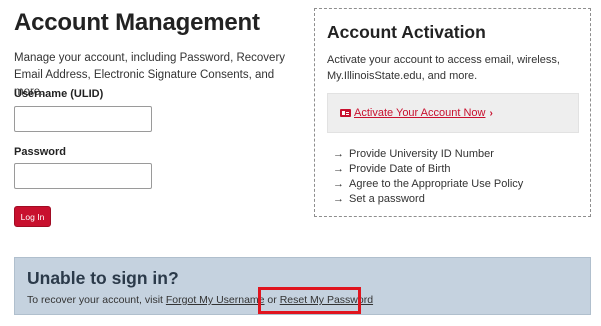 The height and width of the screenshot is (326, 601). What do you see at coordinates (215, 300) in the screenshot?
I see `forgot-username-link: Forgot My Username` at bounding box center [215, 300].